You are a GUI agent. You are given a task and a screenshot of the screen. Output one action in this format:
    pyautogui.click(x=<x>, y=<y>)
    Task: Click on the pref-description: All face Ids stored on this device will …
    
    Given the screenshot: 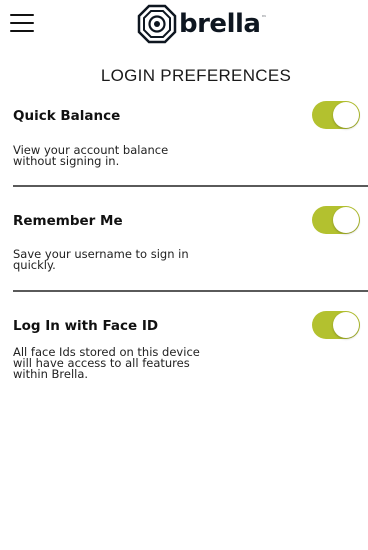 What is the action you would take?
    pyautogui.click(x=106, y=363)
    